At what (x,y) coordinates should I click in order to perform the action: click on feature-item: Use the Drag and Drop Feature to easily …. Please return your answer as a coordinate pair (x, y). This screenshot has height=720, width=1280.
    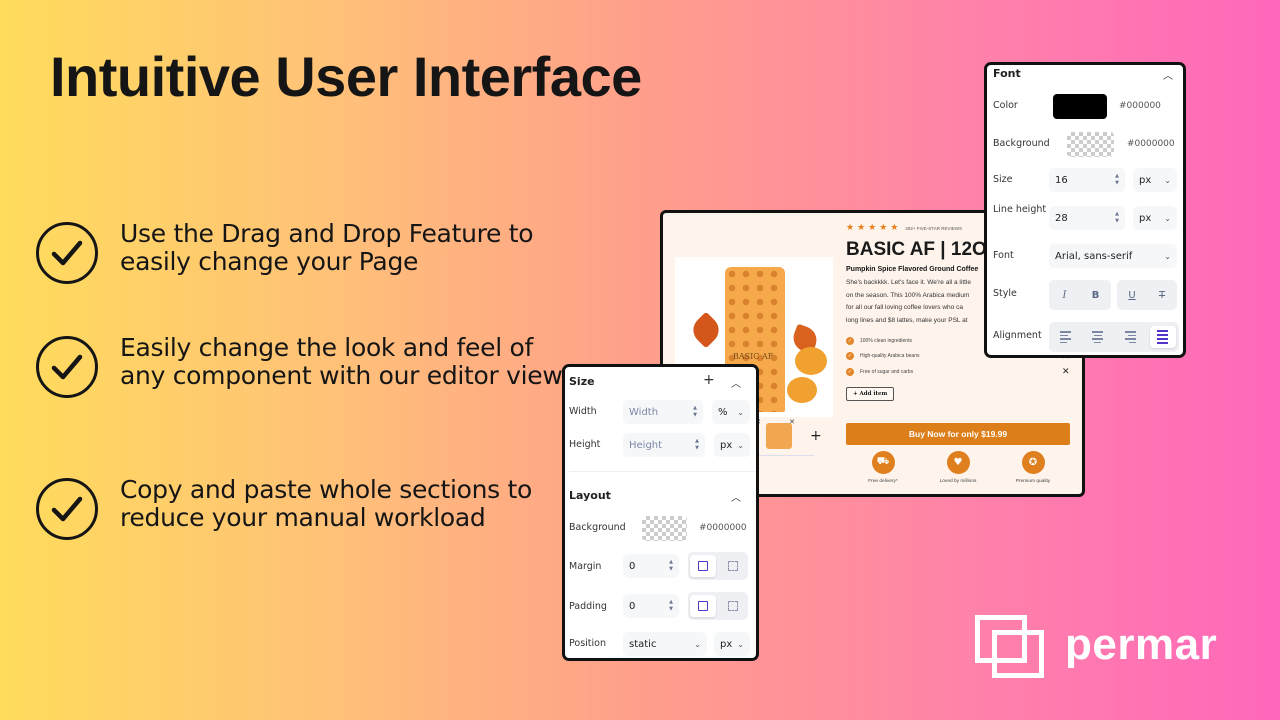
    Looking at the image, I should click on (303, 252).